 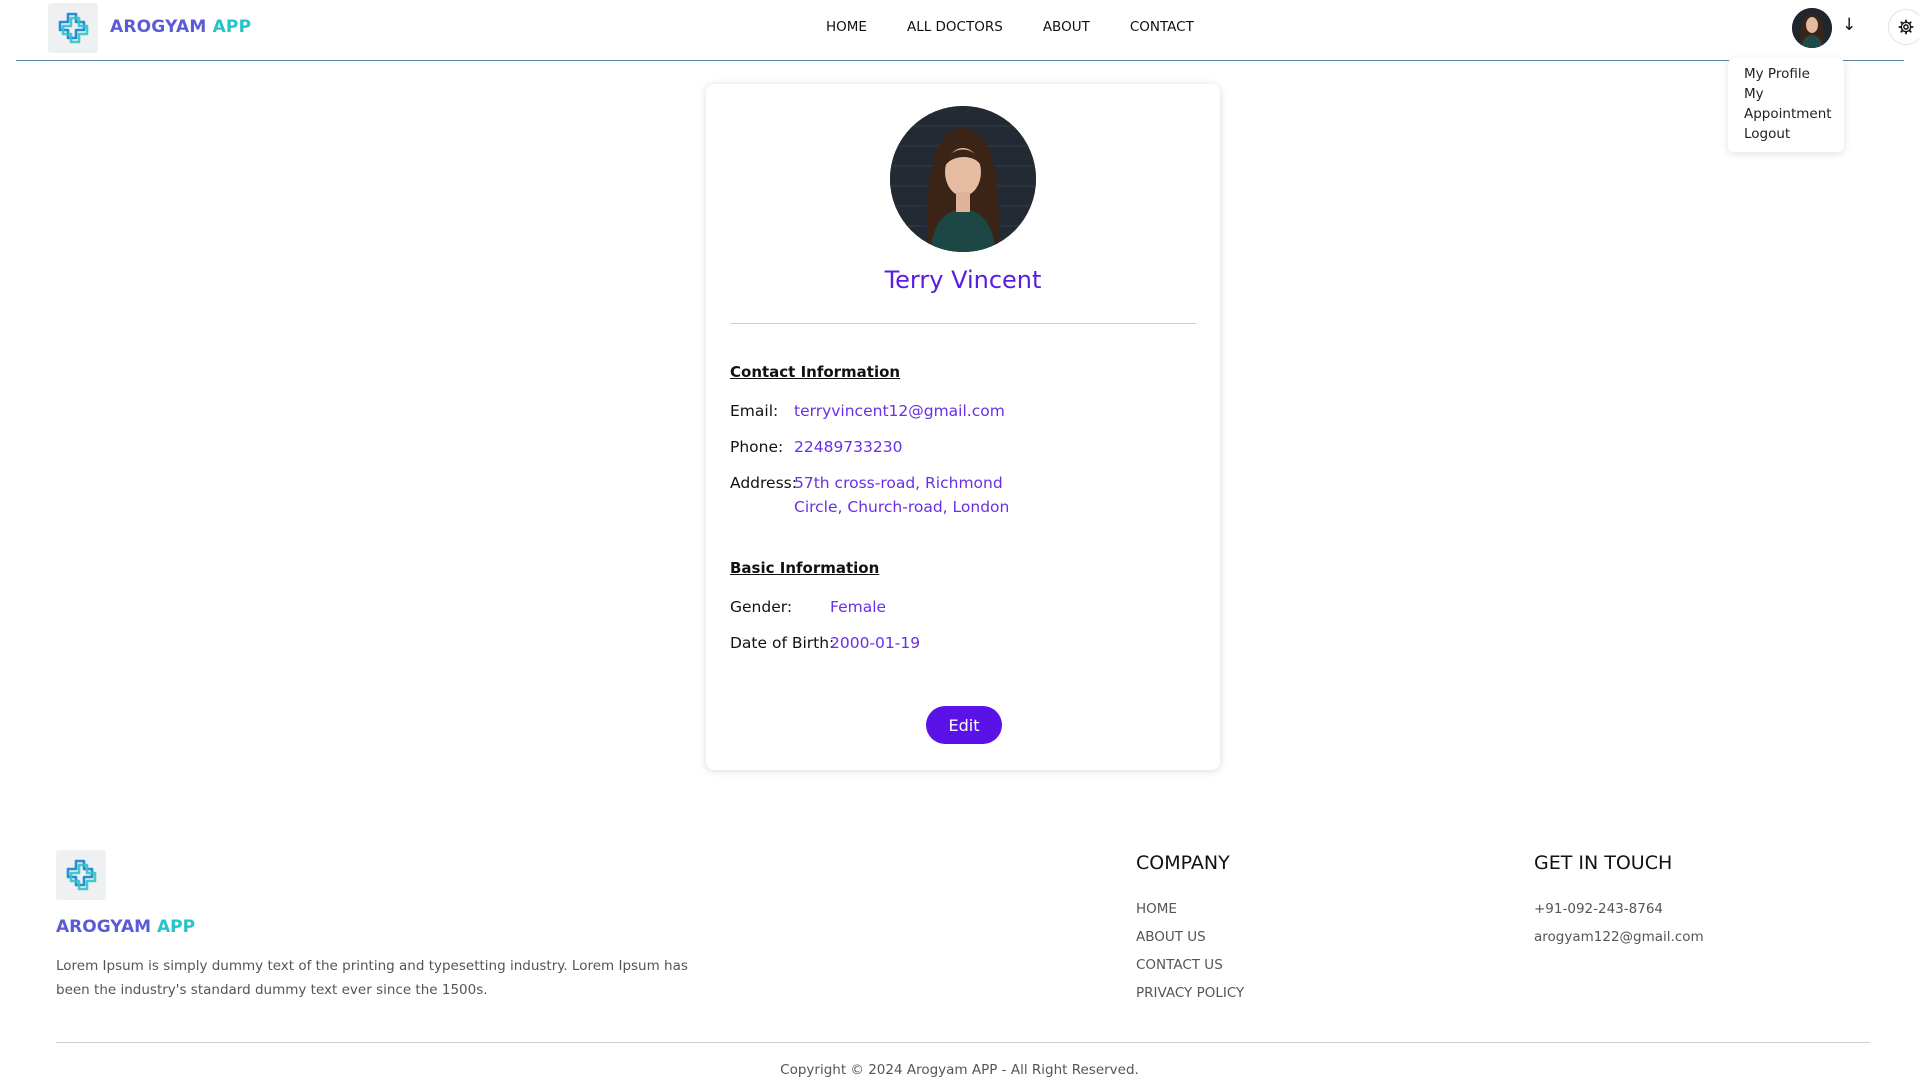 I want to click on menu-item-my-appointment-cont: Appointment, so click(x=1794, y=114).